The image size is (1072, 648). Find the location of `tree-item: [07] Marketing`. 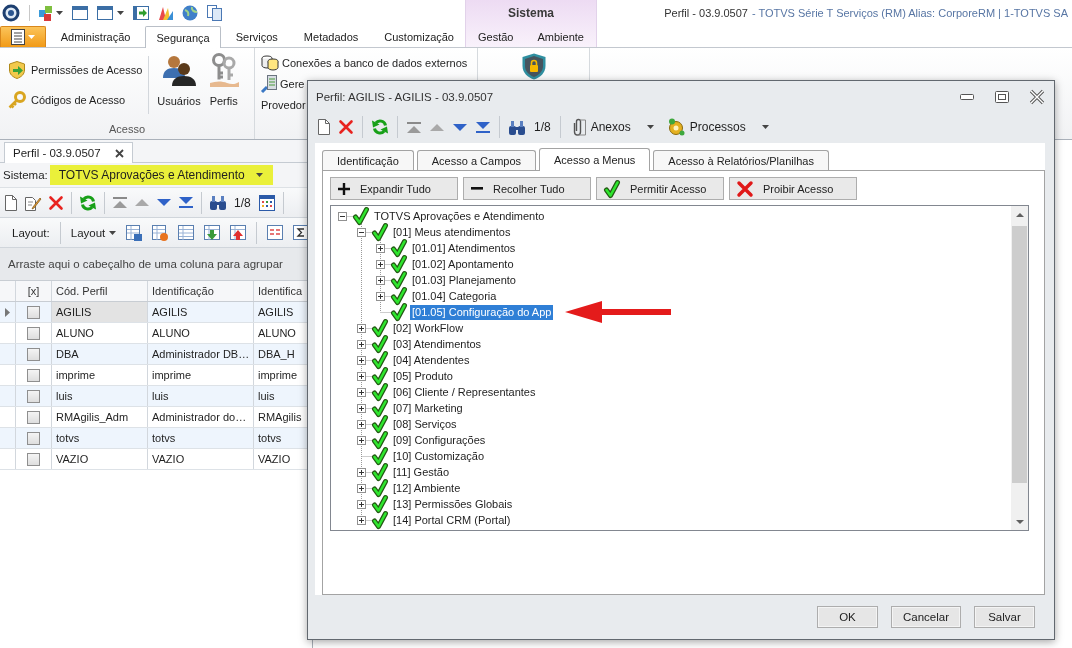

tree-item: [07] Marketing is located at coordinates (428, 408).